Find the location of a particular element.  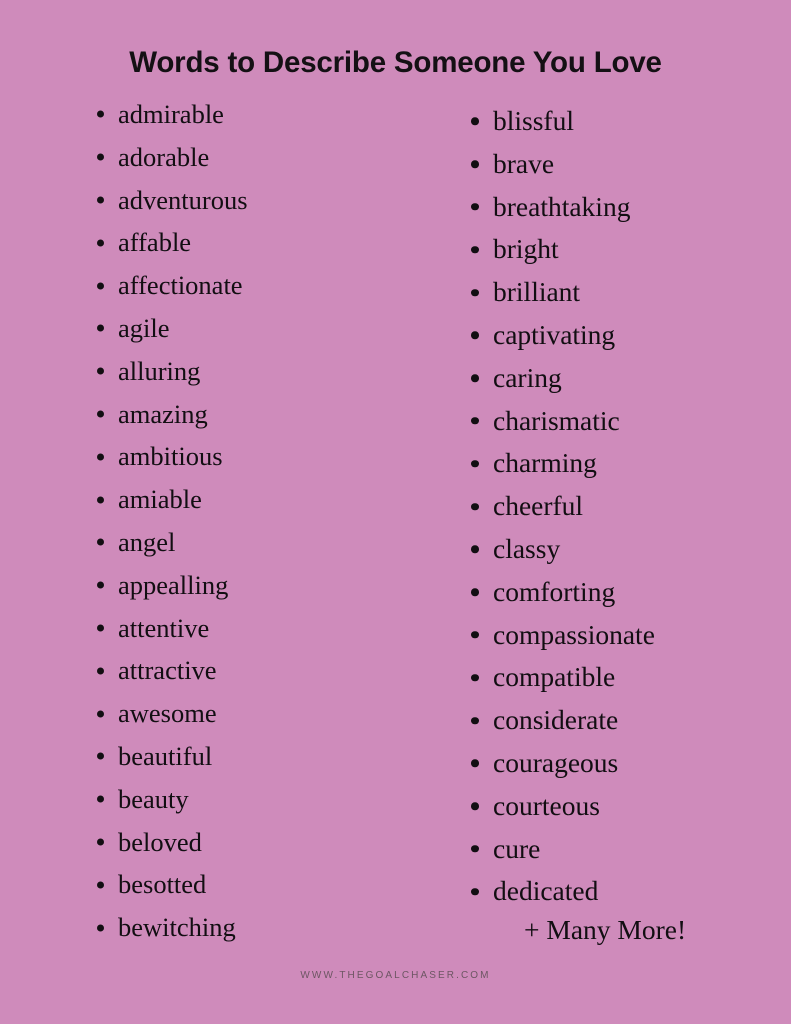

word-list-item: breathtaking is located at coordinates (562, 207).